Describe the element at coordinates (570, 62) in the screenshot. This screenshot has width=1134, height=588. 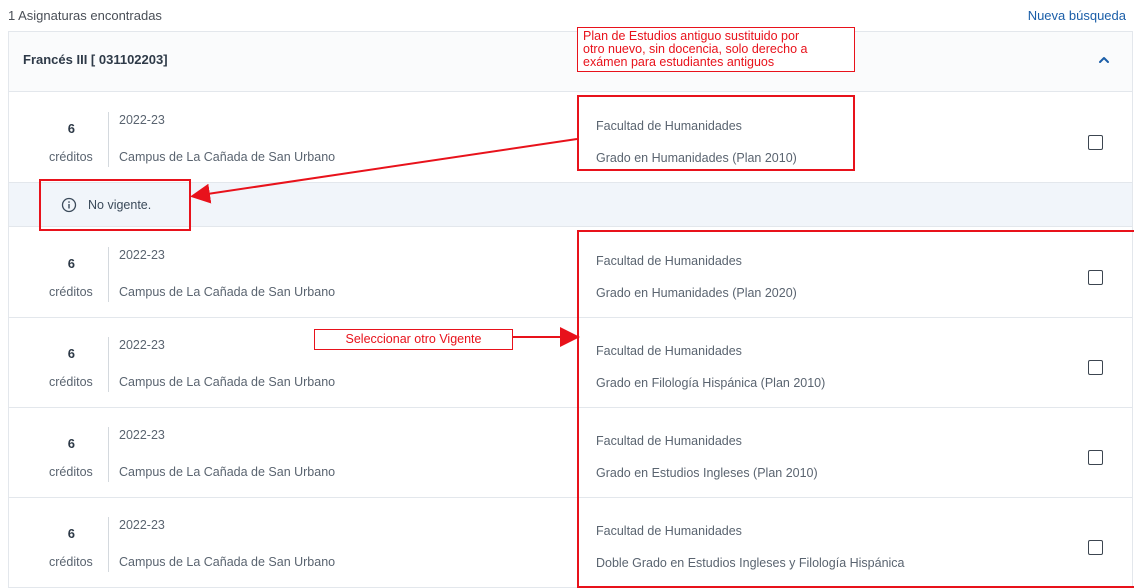
I see `subject-header: Francés III [ 031102203]` at that location.